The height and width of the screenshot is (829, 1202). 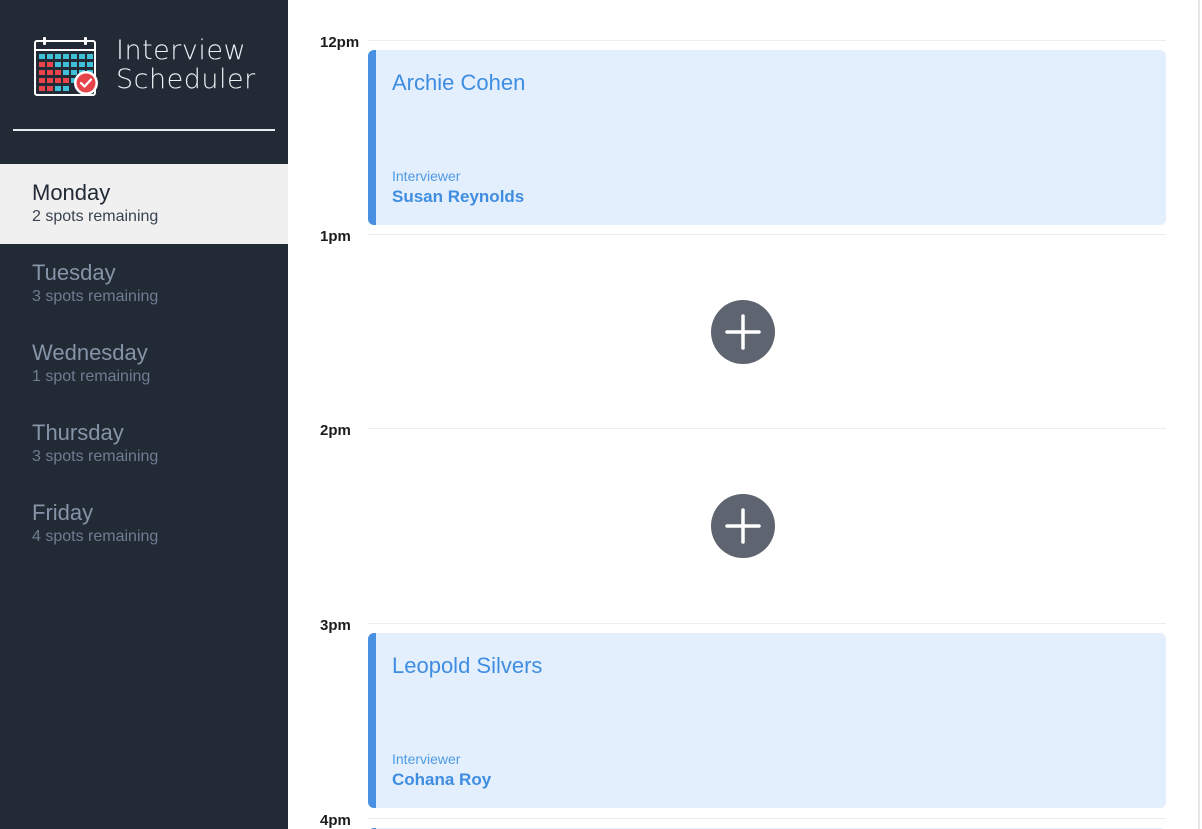 I want to click on day-name: Thursday, so click(x=78, y=432).